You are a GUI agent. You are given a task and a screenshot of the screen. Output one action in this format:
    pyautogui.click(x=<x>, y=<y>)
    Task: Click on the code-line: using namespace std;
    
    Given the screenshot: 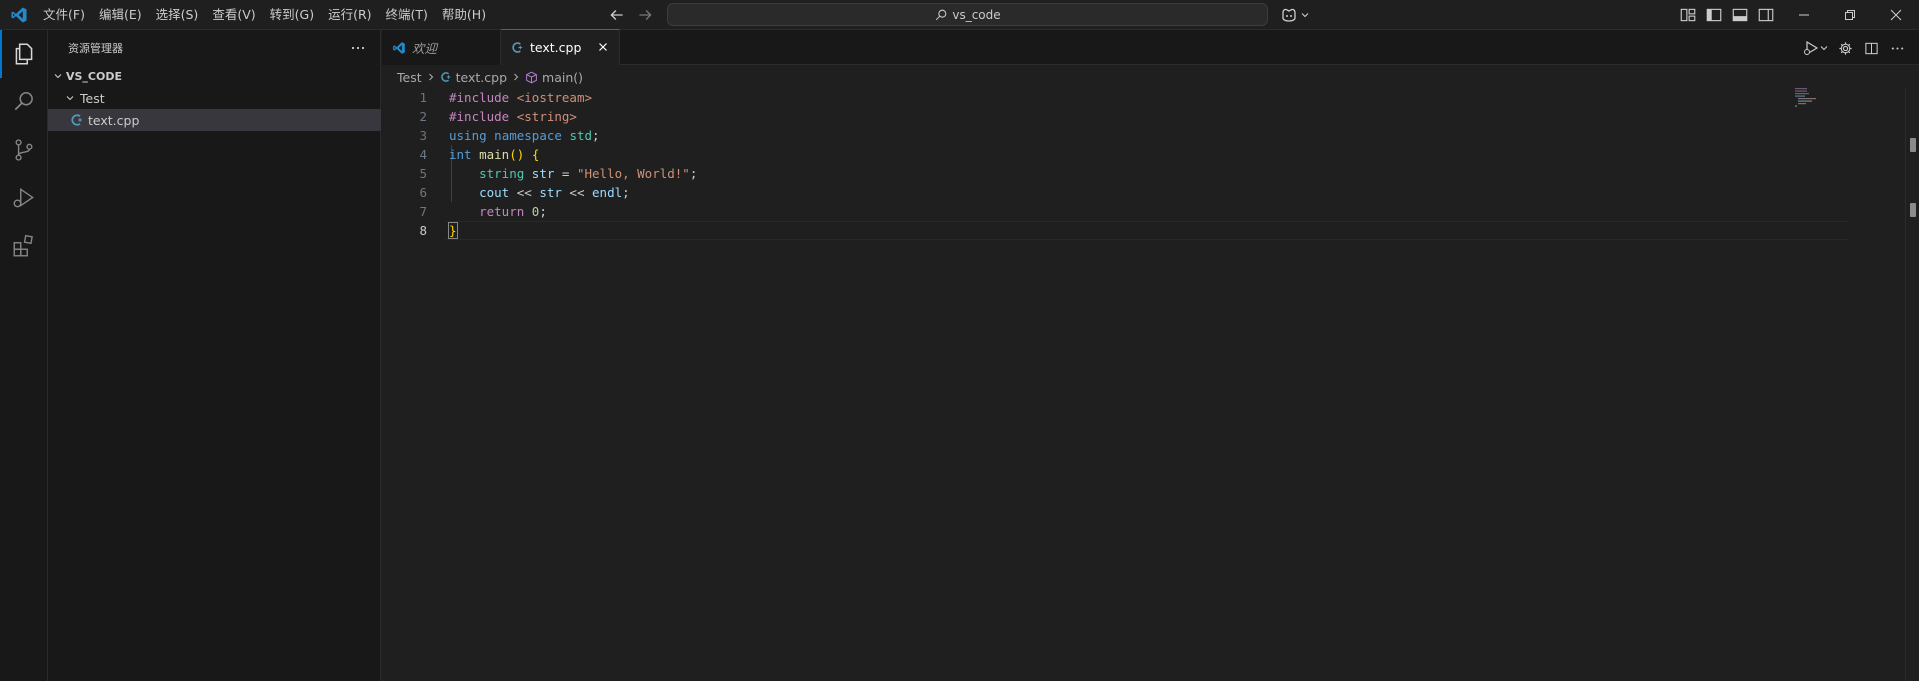 What is the action you would take?
    pyautogui.click(x=524, y=135)
    